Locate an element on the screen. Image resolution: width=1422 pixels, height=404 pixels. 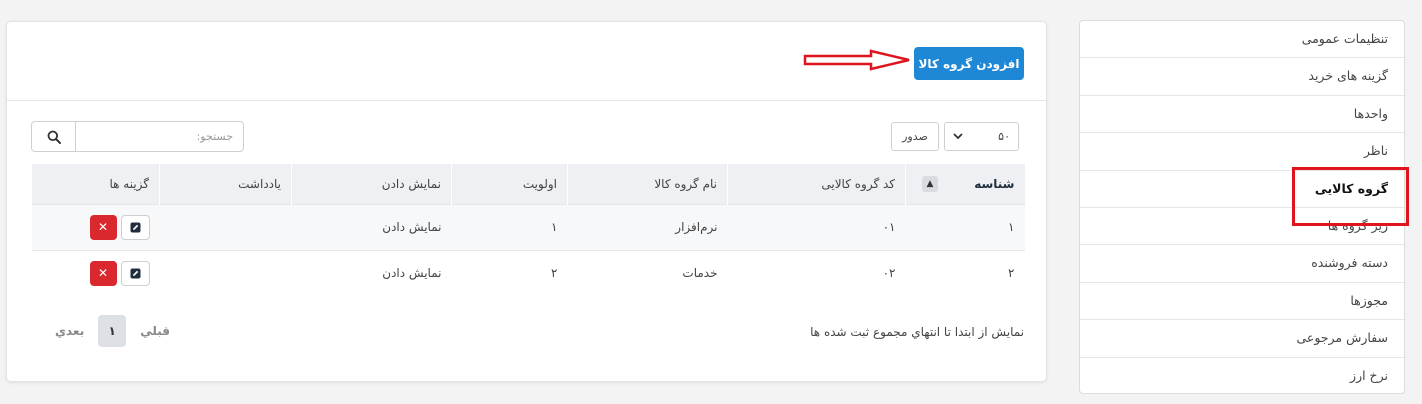
table-row: ✕ نمایش دادن ۱ نرم‌افزار ۰۱ ۱ is located at coordinates (528, 226).